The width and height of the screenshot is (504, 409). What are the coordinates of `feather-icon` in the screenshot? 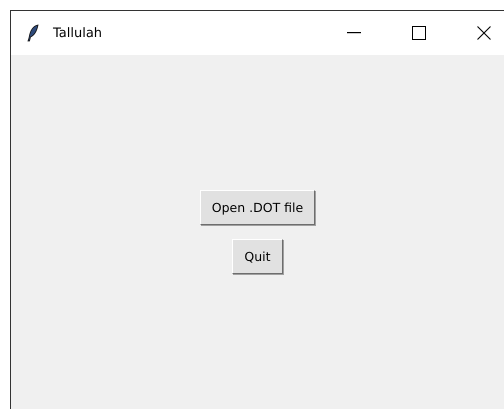 It's located at (33, 33).